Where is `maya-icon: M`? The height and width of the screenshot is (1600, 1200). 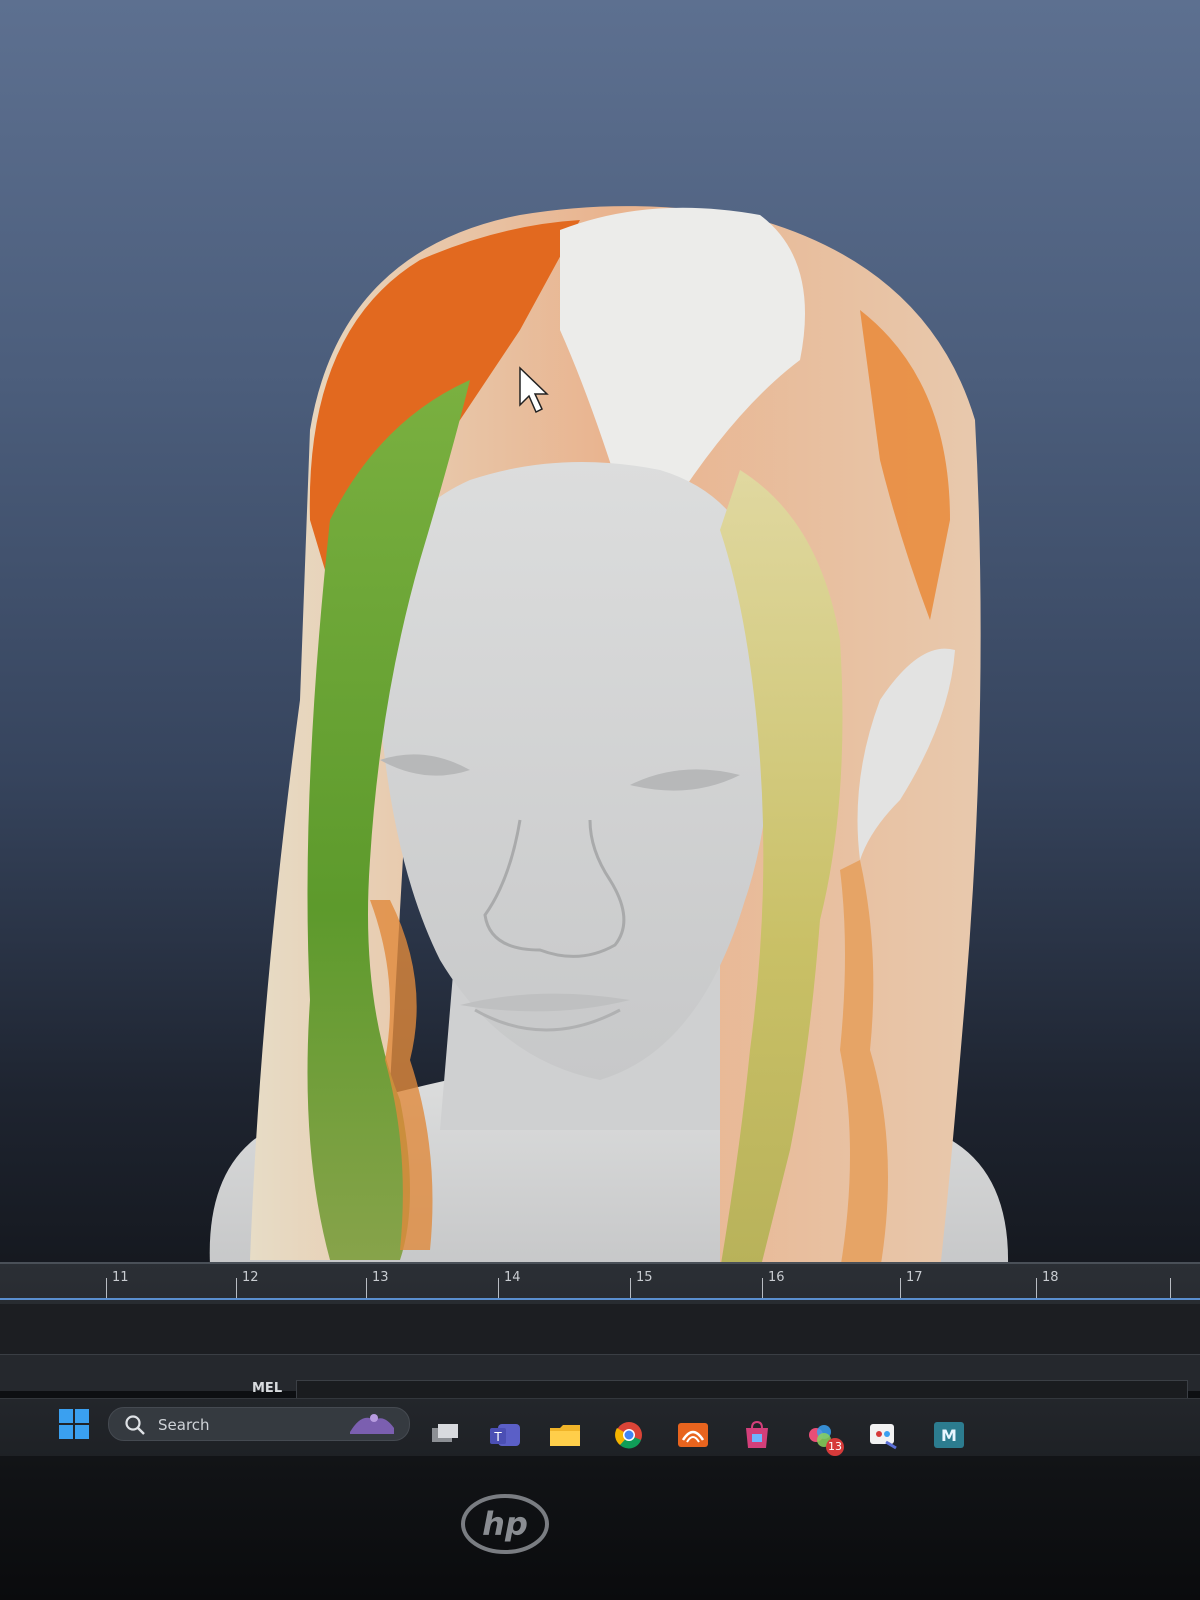
maya-icon: M is located at coordinates (949, 1435).